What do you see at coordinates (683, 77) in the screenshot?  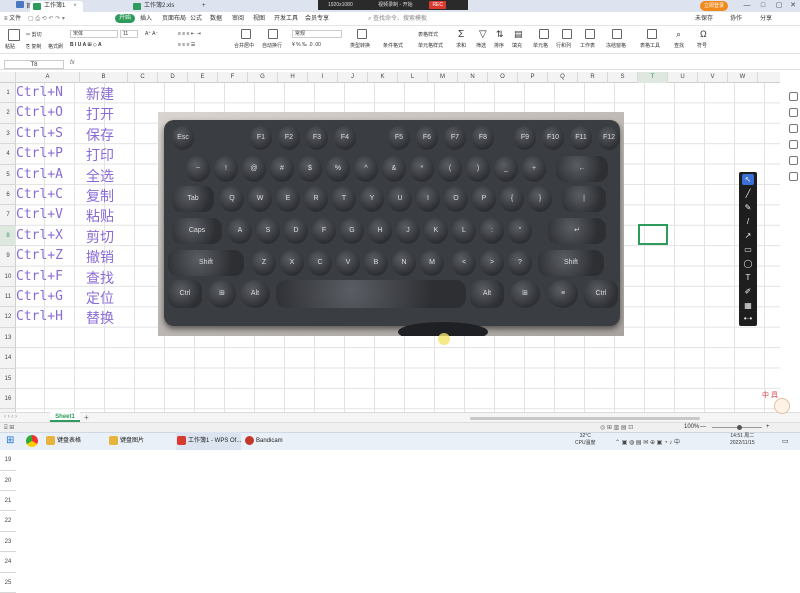 I see `column-header-u: U` at bounding box center [683, 77].